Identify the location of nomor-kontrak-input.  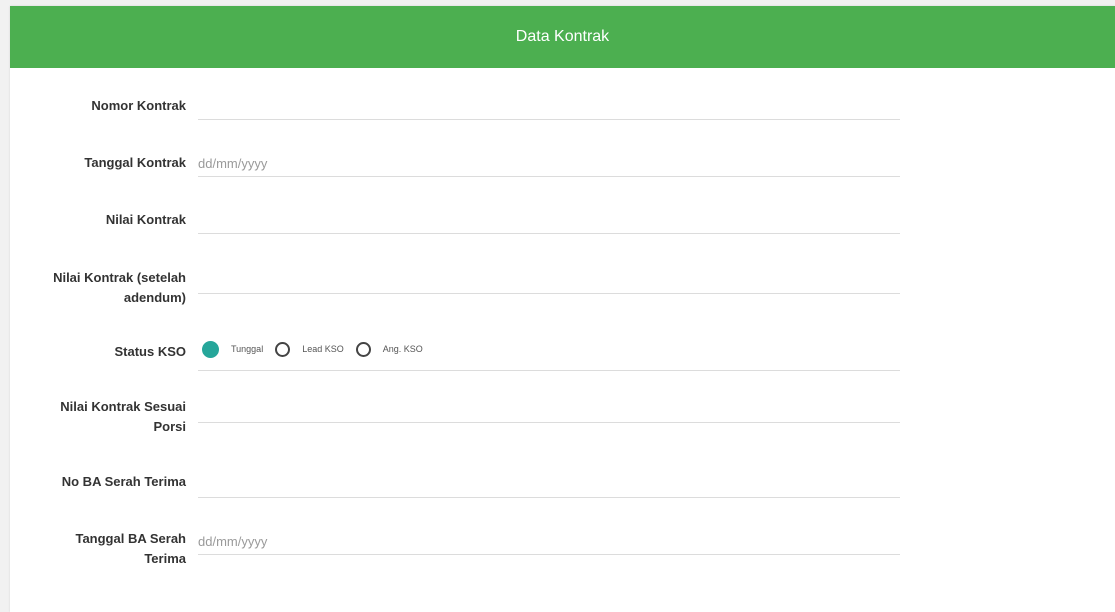
(549, 106).